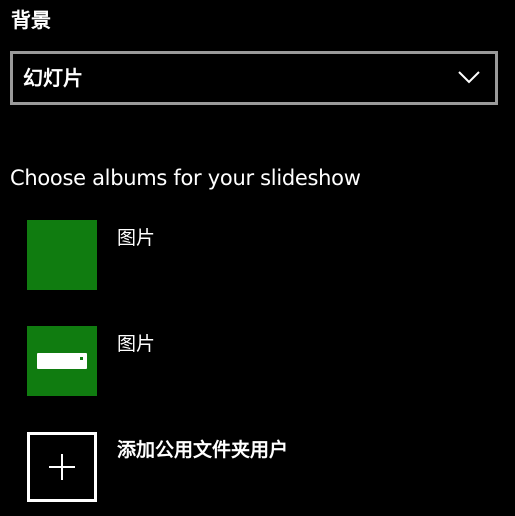 The width and height of the screenshot is (515, 516). What do you see at coordinates (185, 178) in the screenshot?
I see `albums-heading: Choose albums for your slideshow` at bounding box center [185, 178].